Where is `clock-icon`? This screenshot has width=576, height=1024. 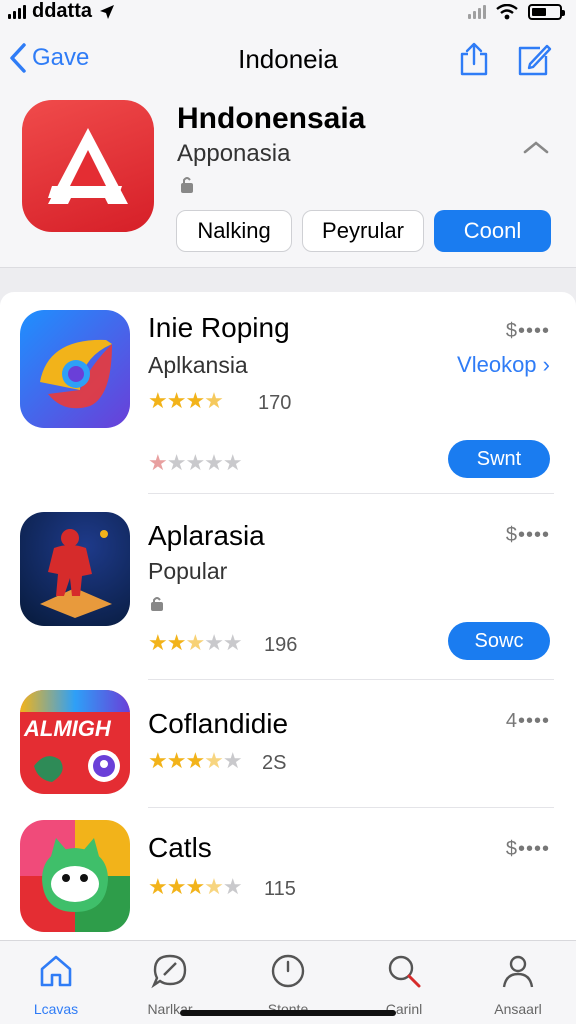 clock-icon is located at coordinates (288, 971).